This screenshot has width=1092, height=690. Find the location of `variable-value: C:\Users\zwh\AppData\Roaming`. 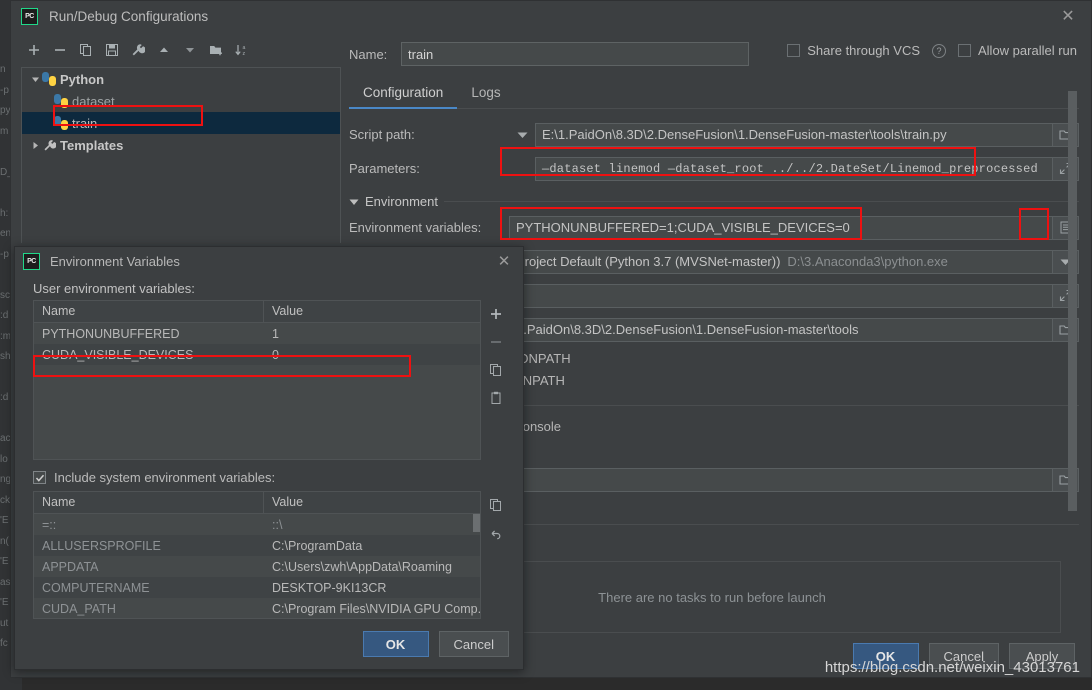

variable-value: C:\Users\zwh\AppData\Roaming is located at coordinates (362, 566).